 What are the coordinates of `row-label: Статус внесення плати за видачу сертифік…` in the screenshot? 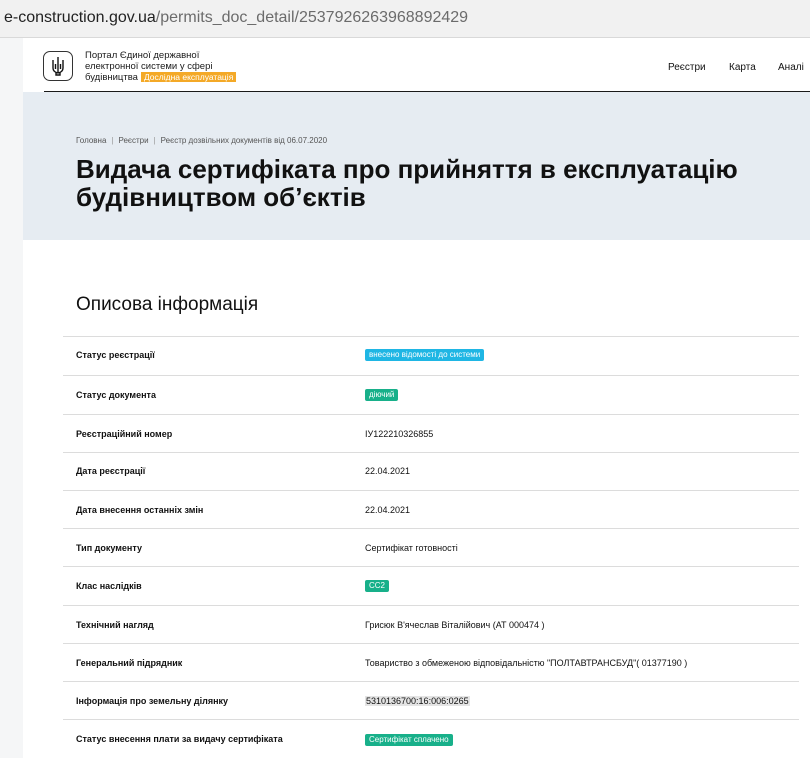 It's located at (179, 739).